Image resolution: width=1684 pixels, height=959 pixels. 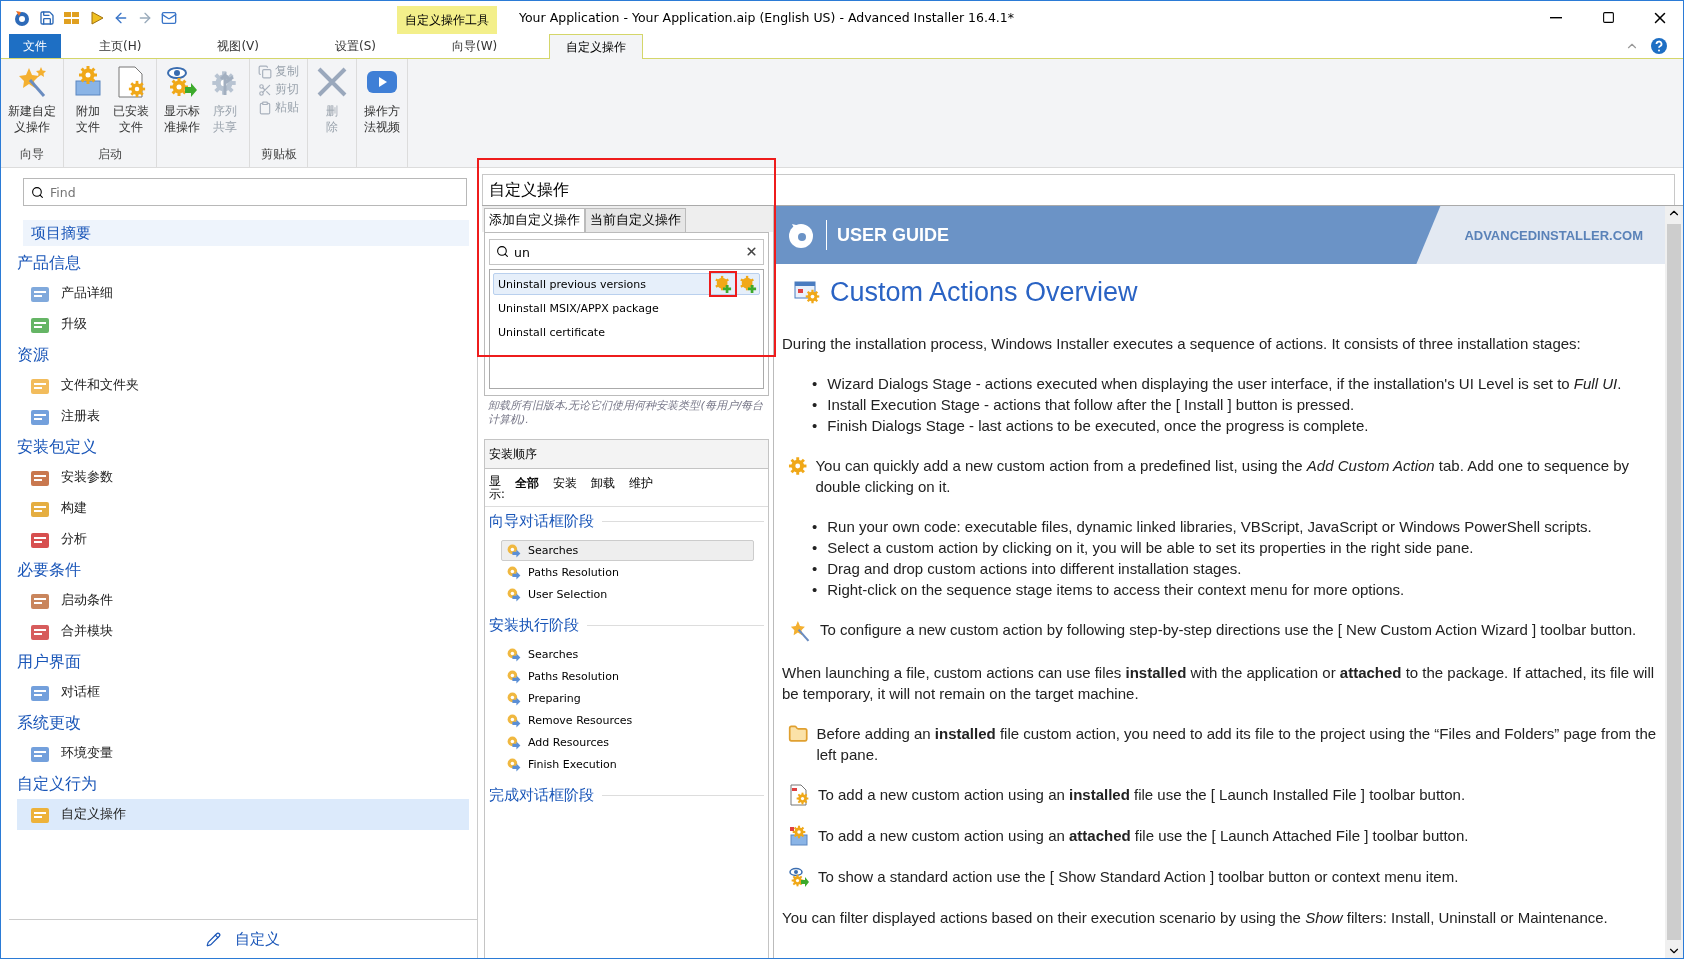 I want to click on ribbon-group-label: 剪贴板, so click(x=278, y=155).